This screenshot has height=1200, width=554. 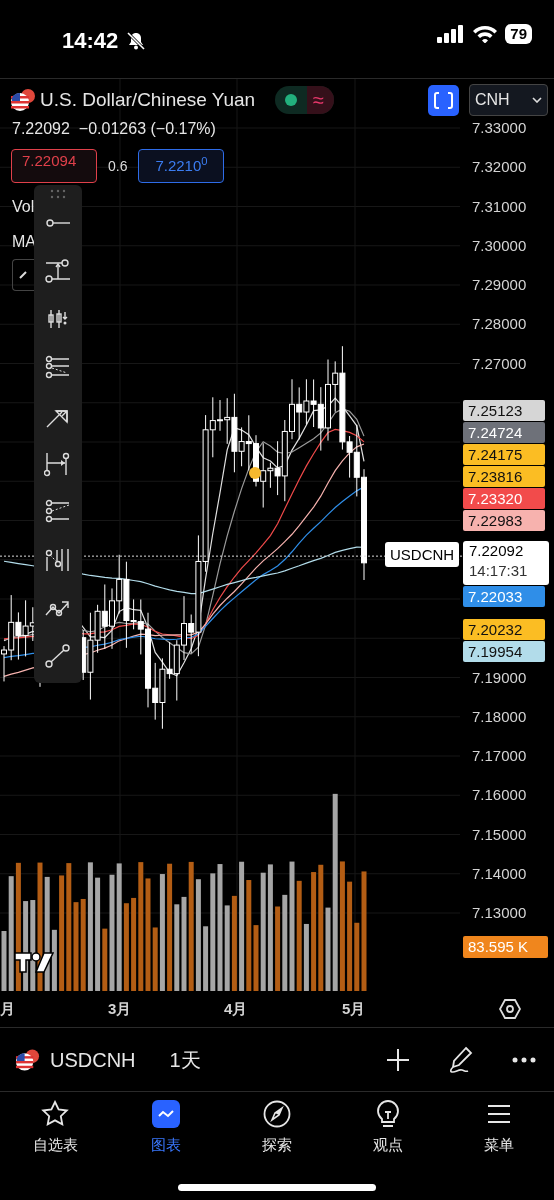 I want to click on drag-handle-icon, so click(x=58, y=194).